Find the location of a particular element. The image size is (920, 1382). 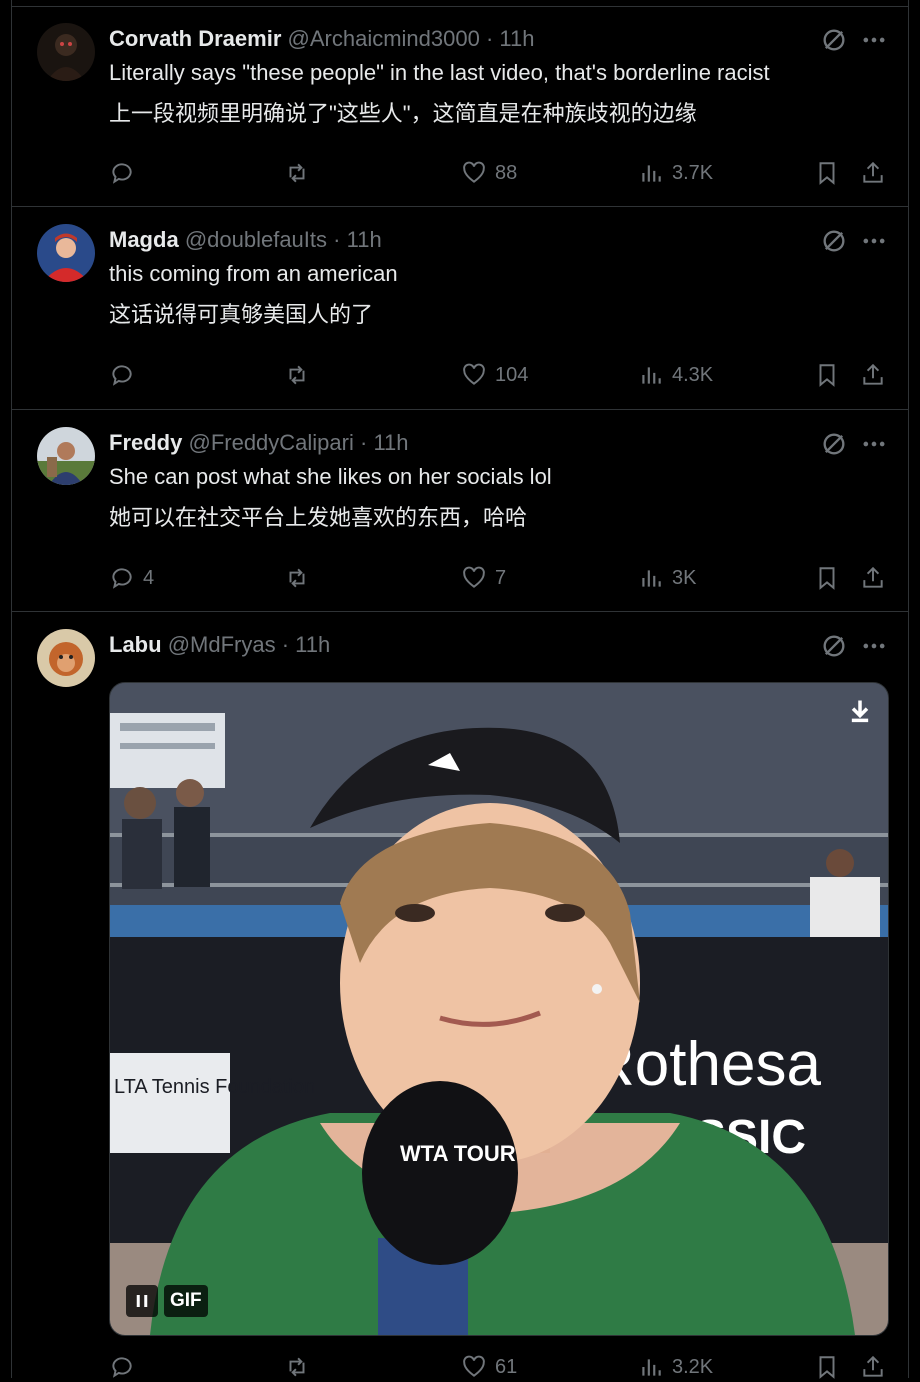

like-count: 104 is located at coordinates (512, 374).